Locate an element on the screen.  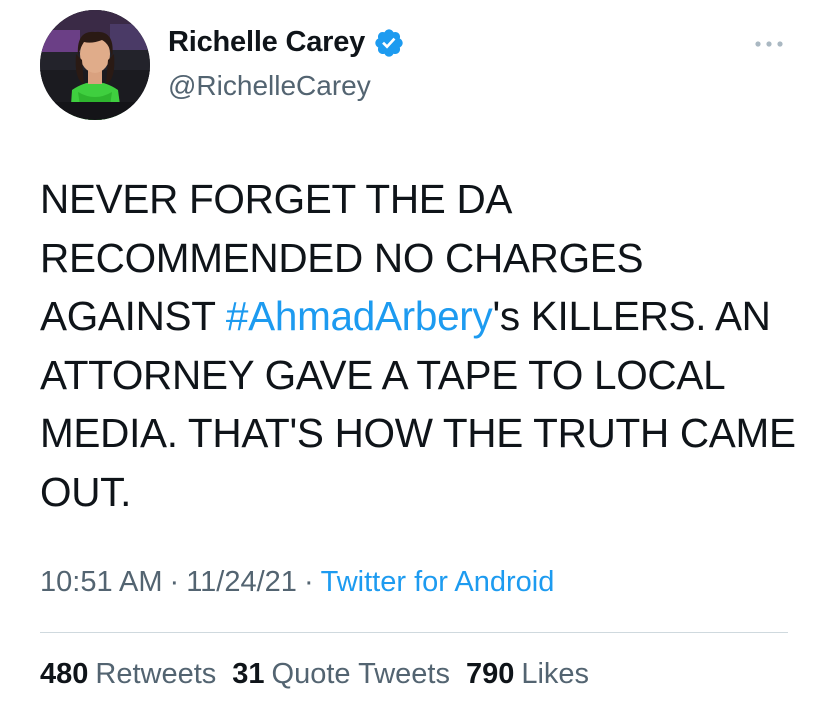
hashtag-link: #AhmadArbery is located at coordinates (359, 316).